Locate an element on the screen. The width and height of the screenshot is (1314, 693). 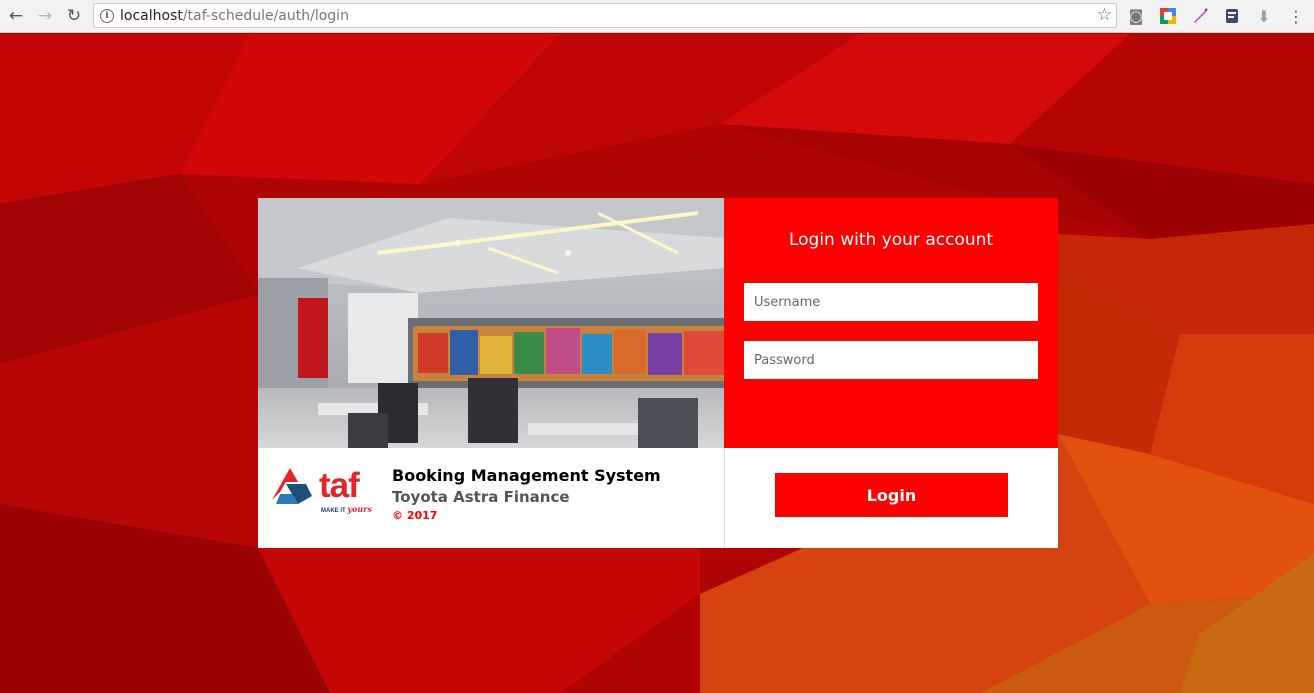
copyright-text: © 2017 is located at coordinates (415, 515).